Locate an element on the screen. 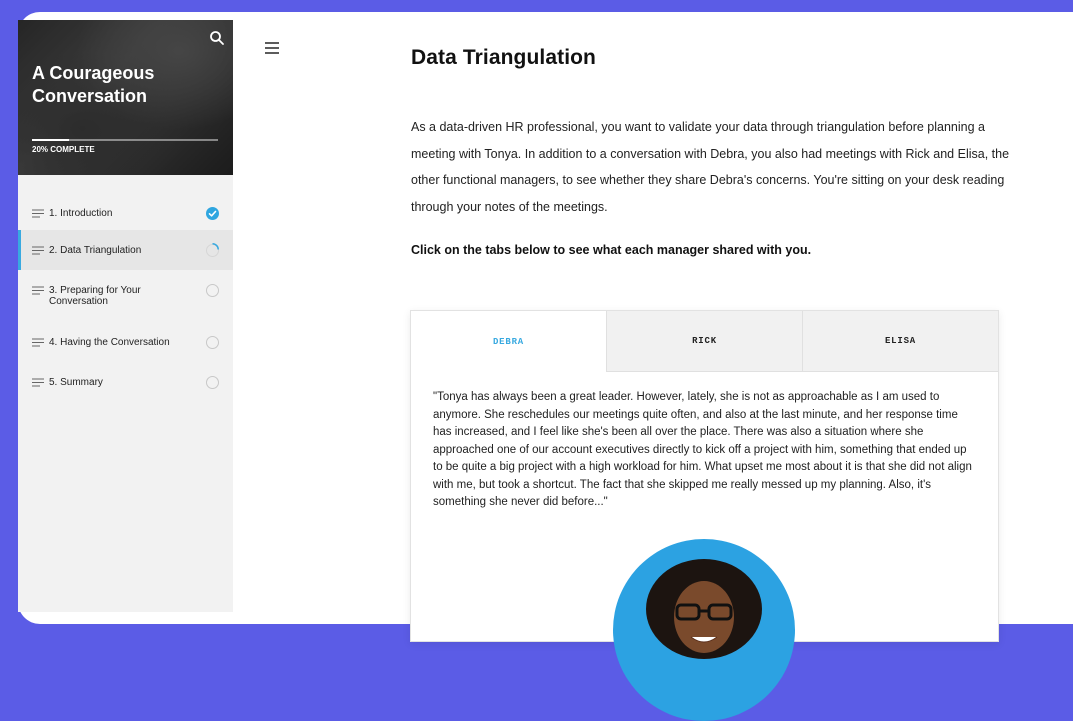 The image size is (1073, 721). nav-item-having-conversation: 4. Having the Conversation is located at coordinates (125, 342).